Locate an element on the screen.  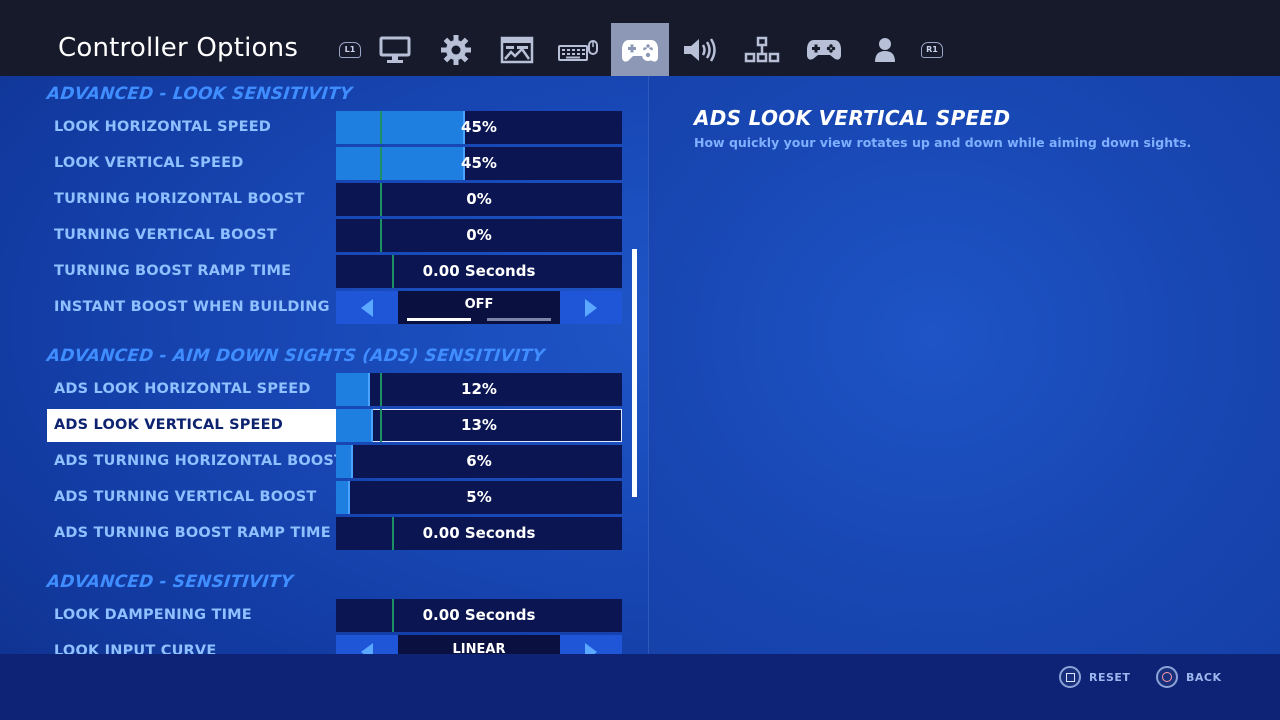
slider: 6% is located at coordinates (479, 461).